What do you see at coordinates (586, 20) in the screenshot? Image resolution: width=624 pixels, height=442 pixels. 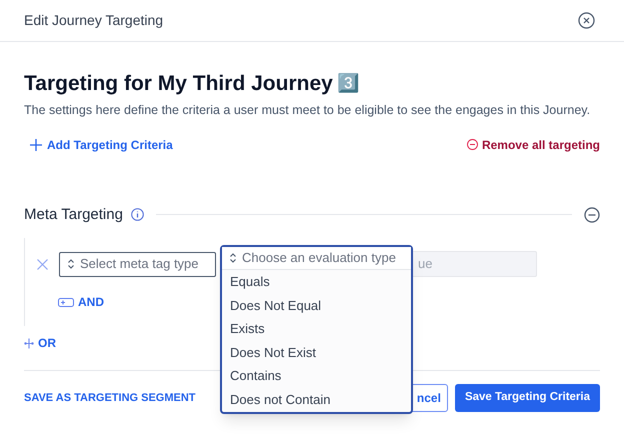 I see `close-icon` at bounding box center [586, 20].